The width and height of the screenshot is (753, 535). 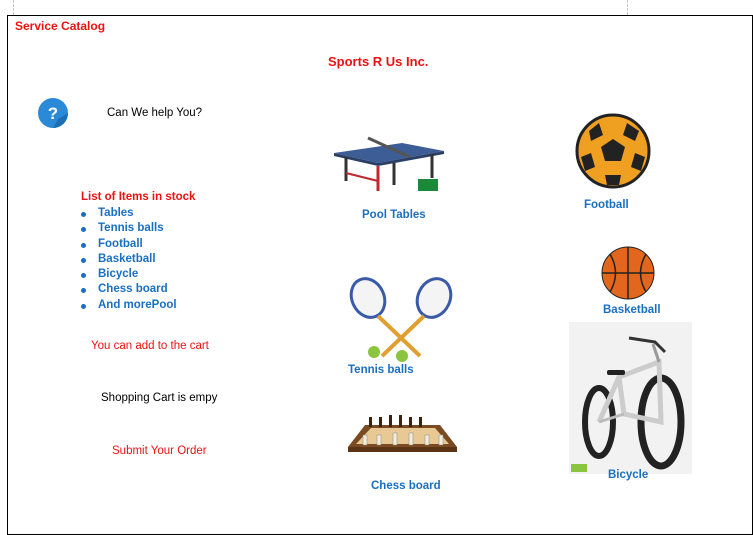 I want to click on basketball-icon, so click(x=628, y=273).